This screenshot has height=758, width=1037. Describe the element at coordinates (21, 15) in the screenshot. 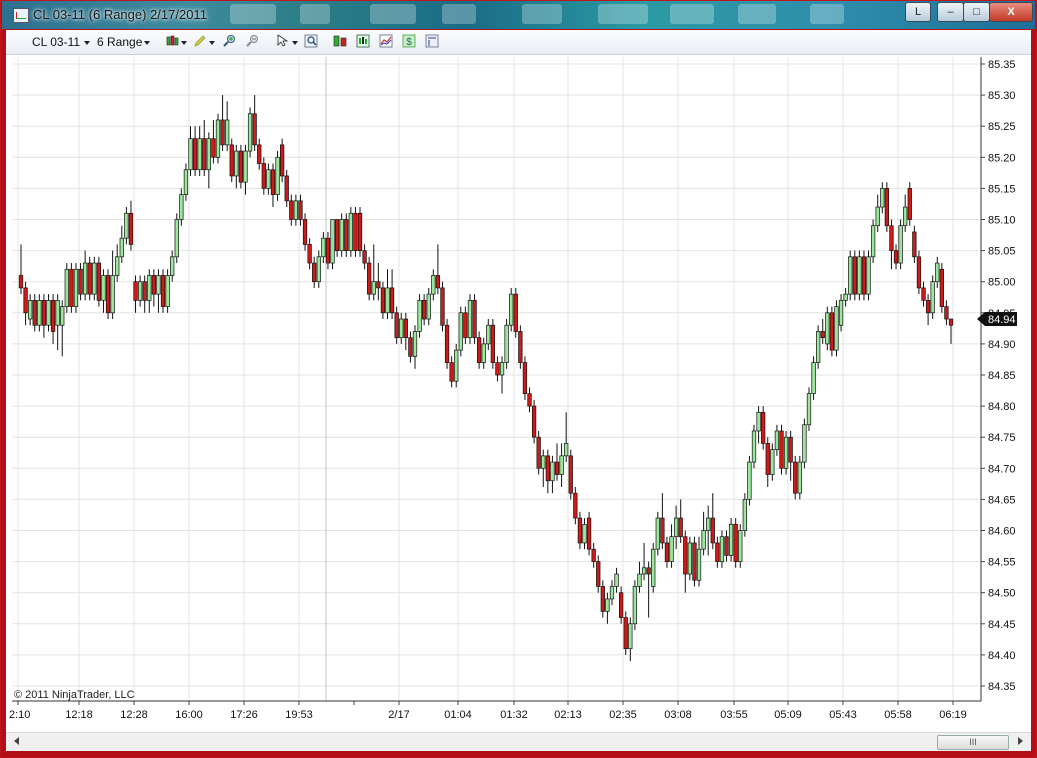

I see `chart-window-icon` at that location.